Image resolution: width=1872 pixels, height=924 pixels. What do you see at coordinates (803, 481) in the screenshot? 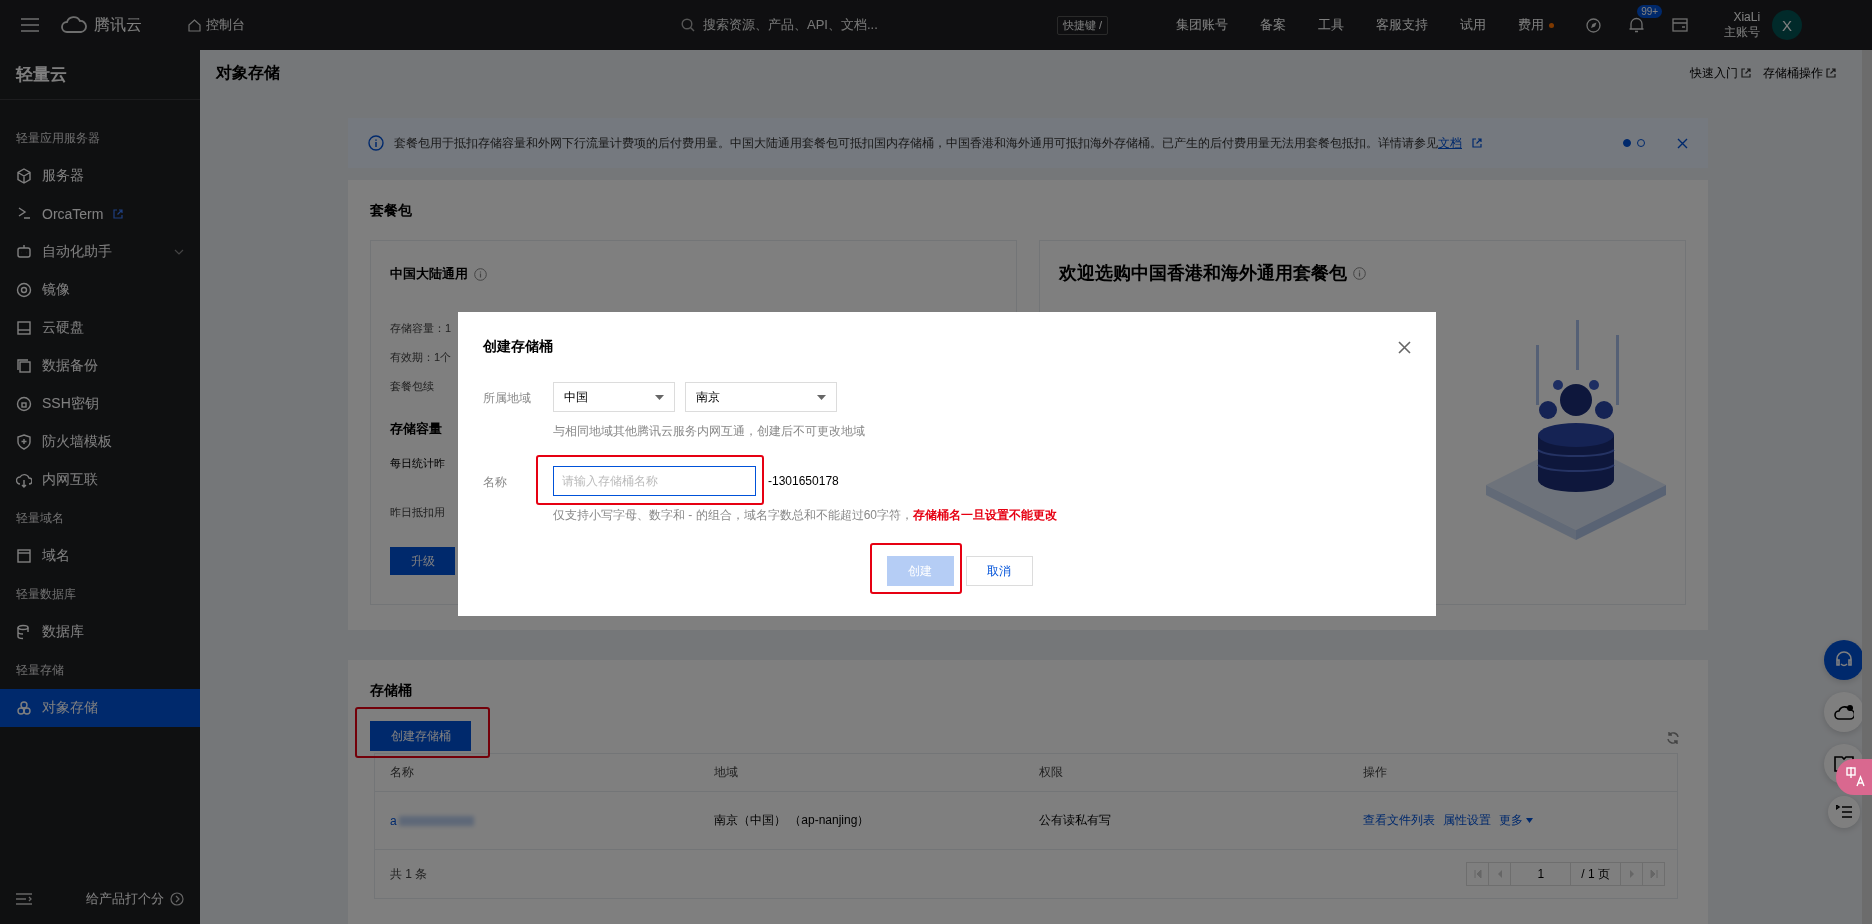
I see `bucket-suffix: -1301650178` at bounding box center [803, 481].